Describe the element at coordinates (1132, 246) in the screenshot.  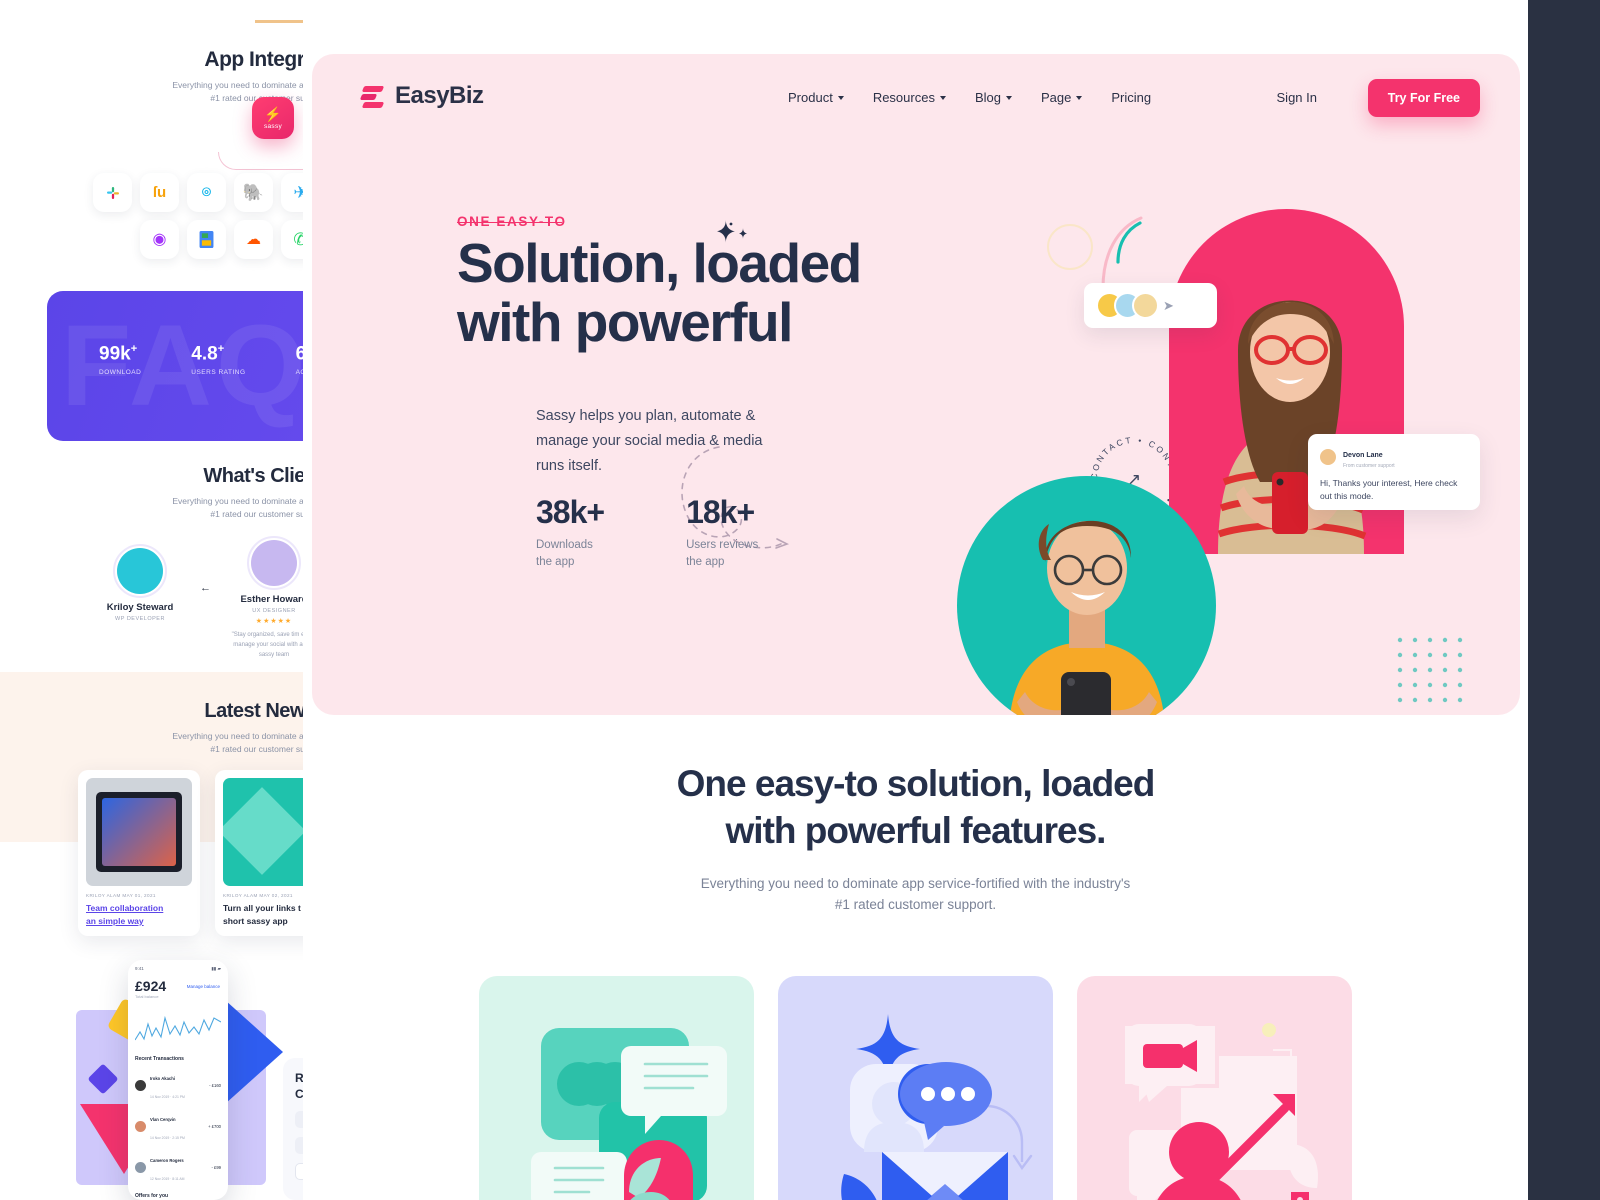
I see `teal-stroke-decor` at that location.